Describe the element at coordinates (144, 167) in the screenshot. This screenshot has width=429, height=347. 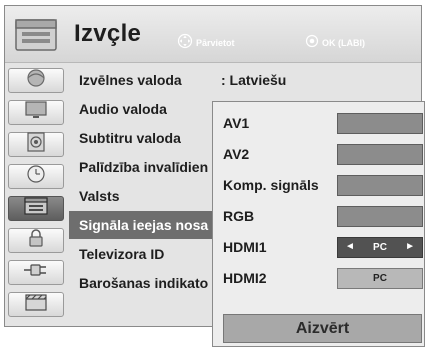
I see `menu-item-label: Palīdzība invalīdien` at that location.